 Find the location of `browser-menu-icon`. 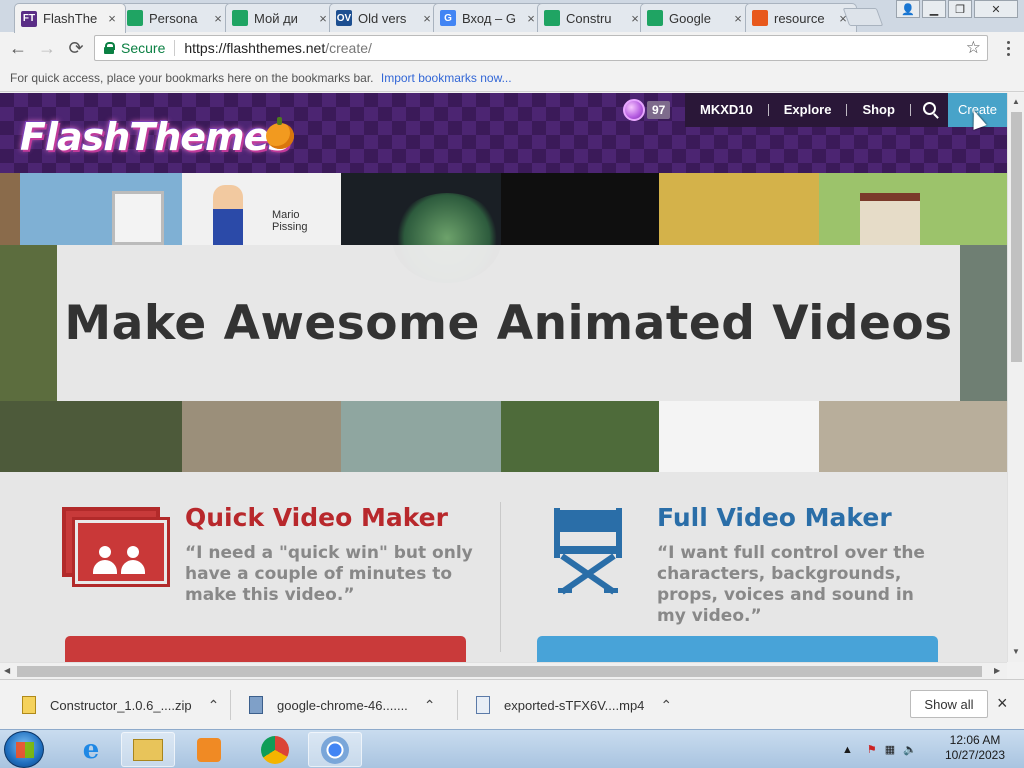

browser-menu-icon is located at coordinates (1008, 48).